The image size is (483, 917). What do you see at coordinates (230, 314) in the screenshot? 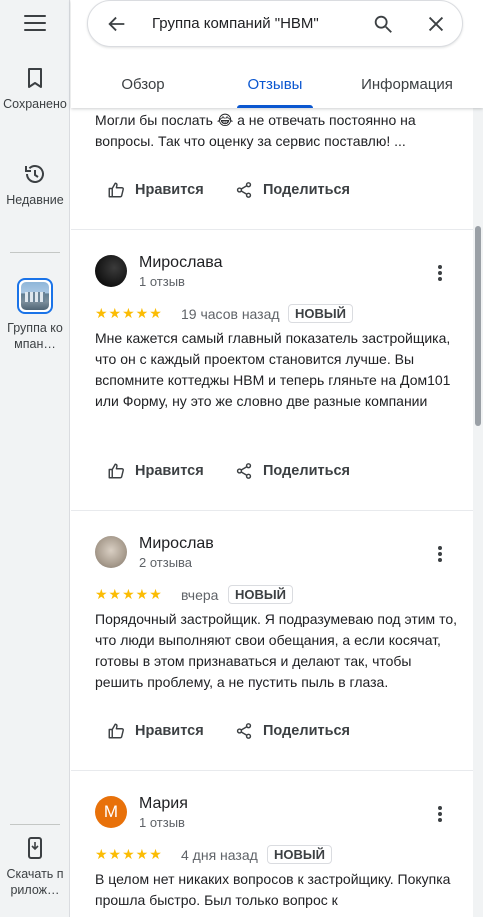
I see `review-time: 19 часов назад` at bounding box center [230, 314].